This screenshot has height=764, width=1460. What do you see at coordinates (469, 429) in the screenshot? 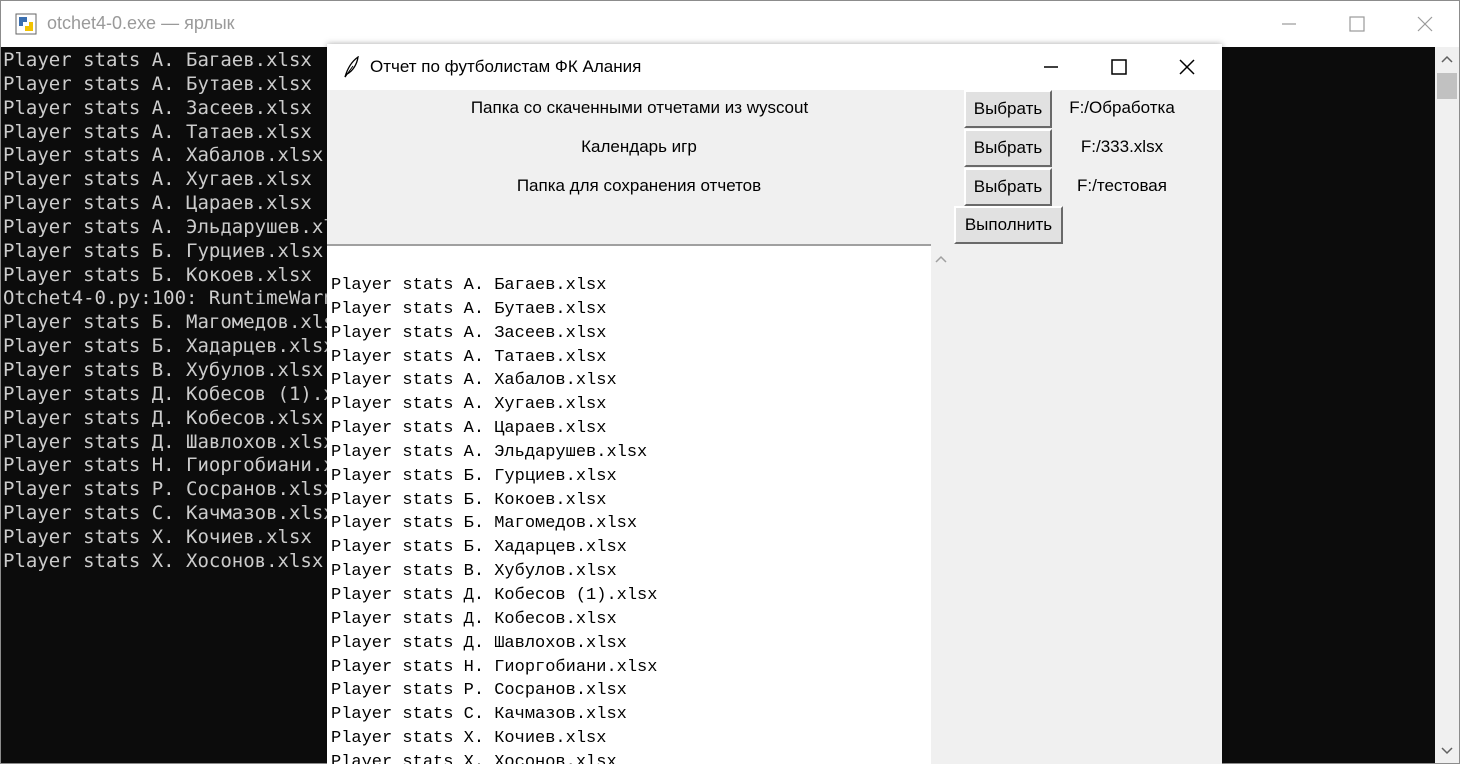
I see `log-line: Player stats А. Цараев.xlsx` at bounding box center [469, 429].